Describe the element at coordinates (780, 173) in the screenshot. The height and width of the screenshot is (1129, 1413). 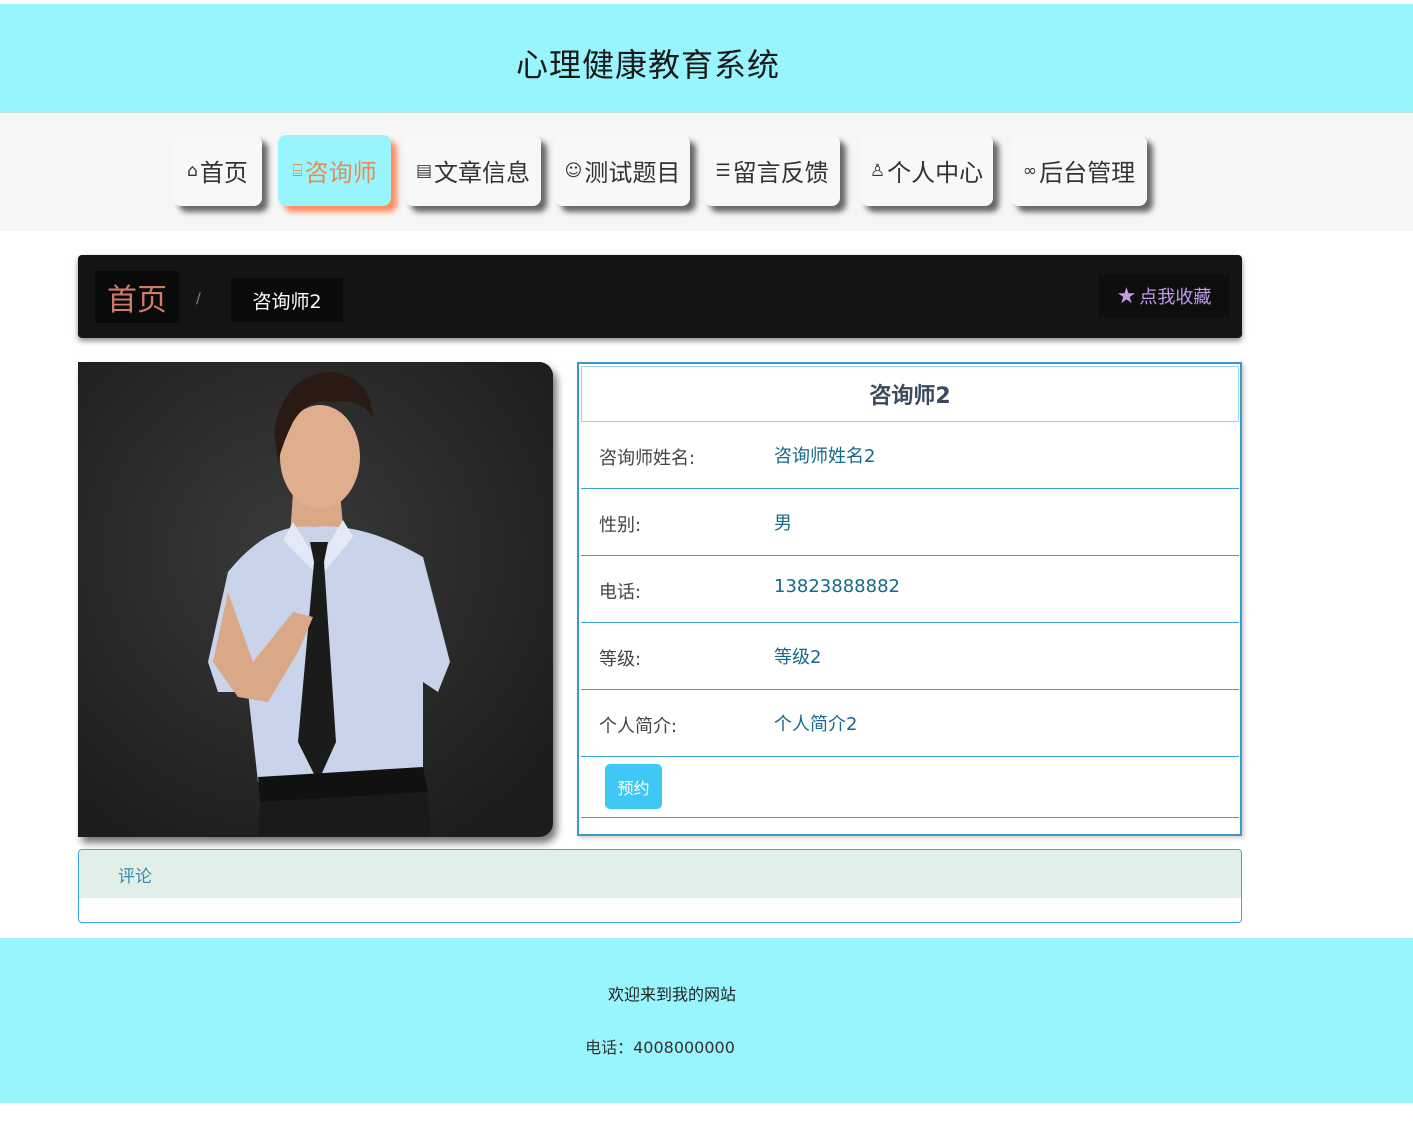
I see `nav-item-label: 留言反馈` at that location.